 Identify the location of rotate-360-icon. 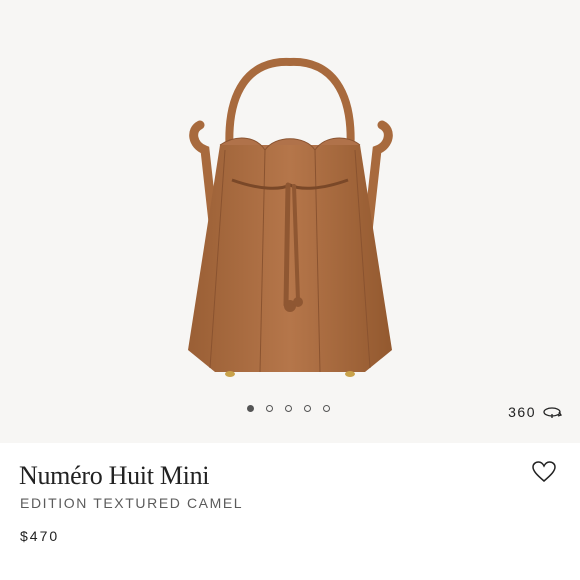
(553, 412).